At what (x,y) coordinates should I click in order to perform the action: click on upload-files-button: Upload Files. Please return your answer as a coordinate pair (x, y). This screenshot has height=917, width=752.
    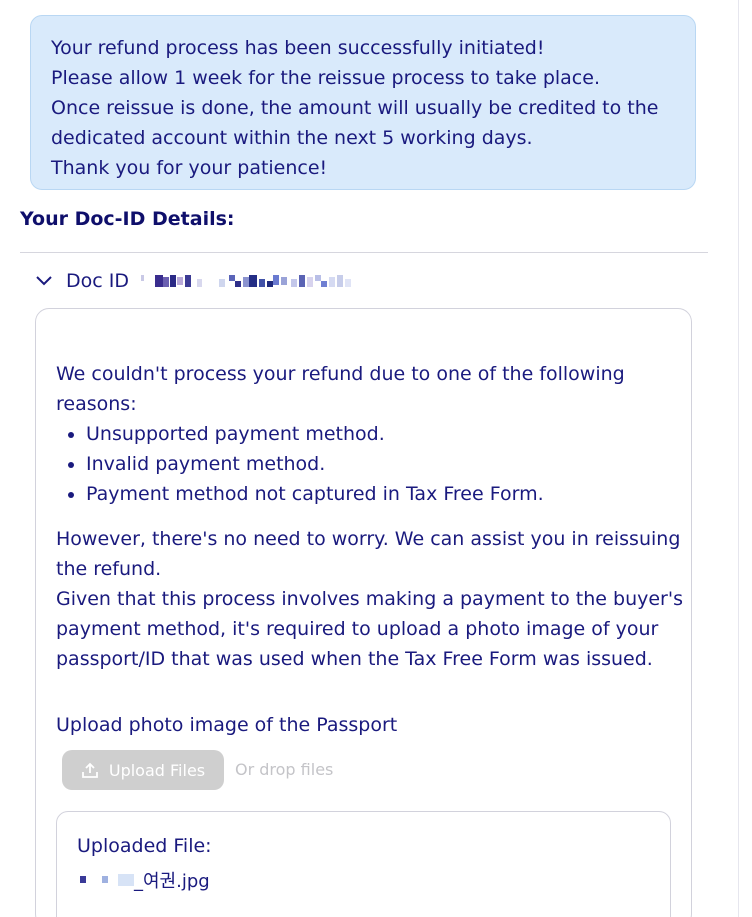
    Looking at the image, I should click on (143, 770).